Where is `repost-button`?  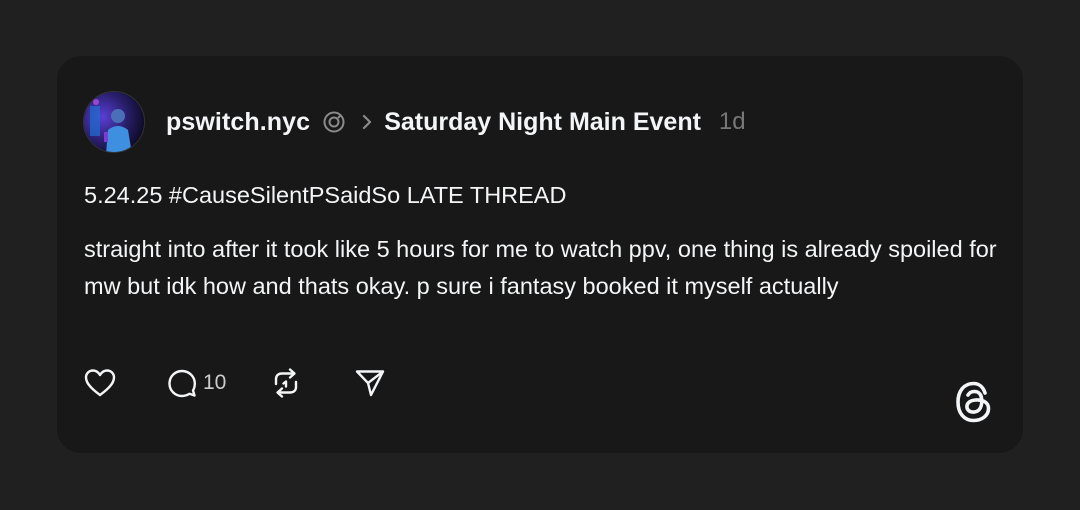
repost-button is located at coordinates (286, 383).